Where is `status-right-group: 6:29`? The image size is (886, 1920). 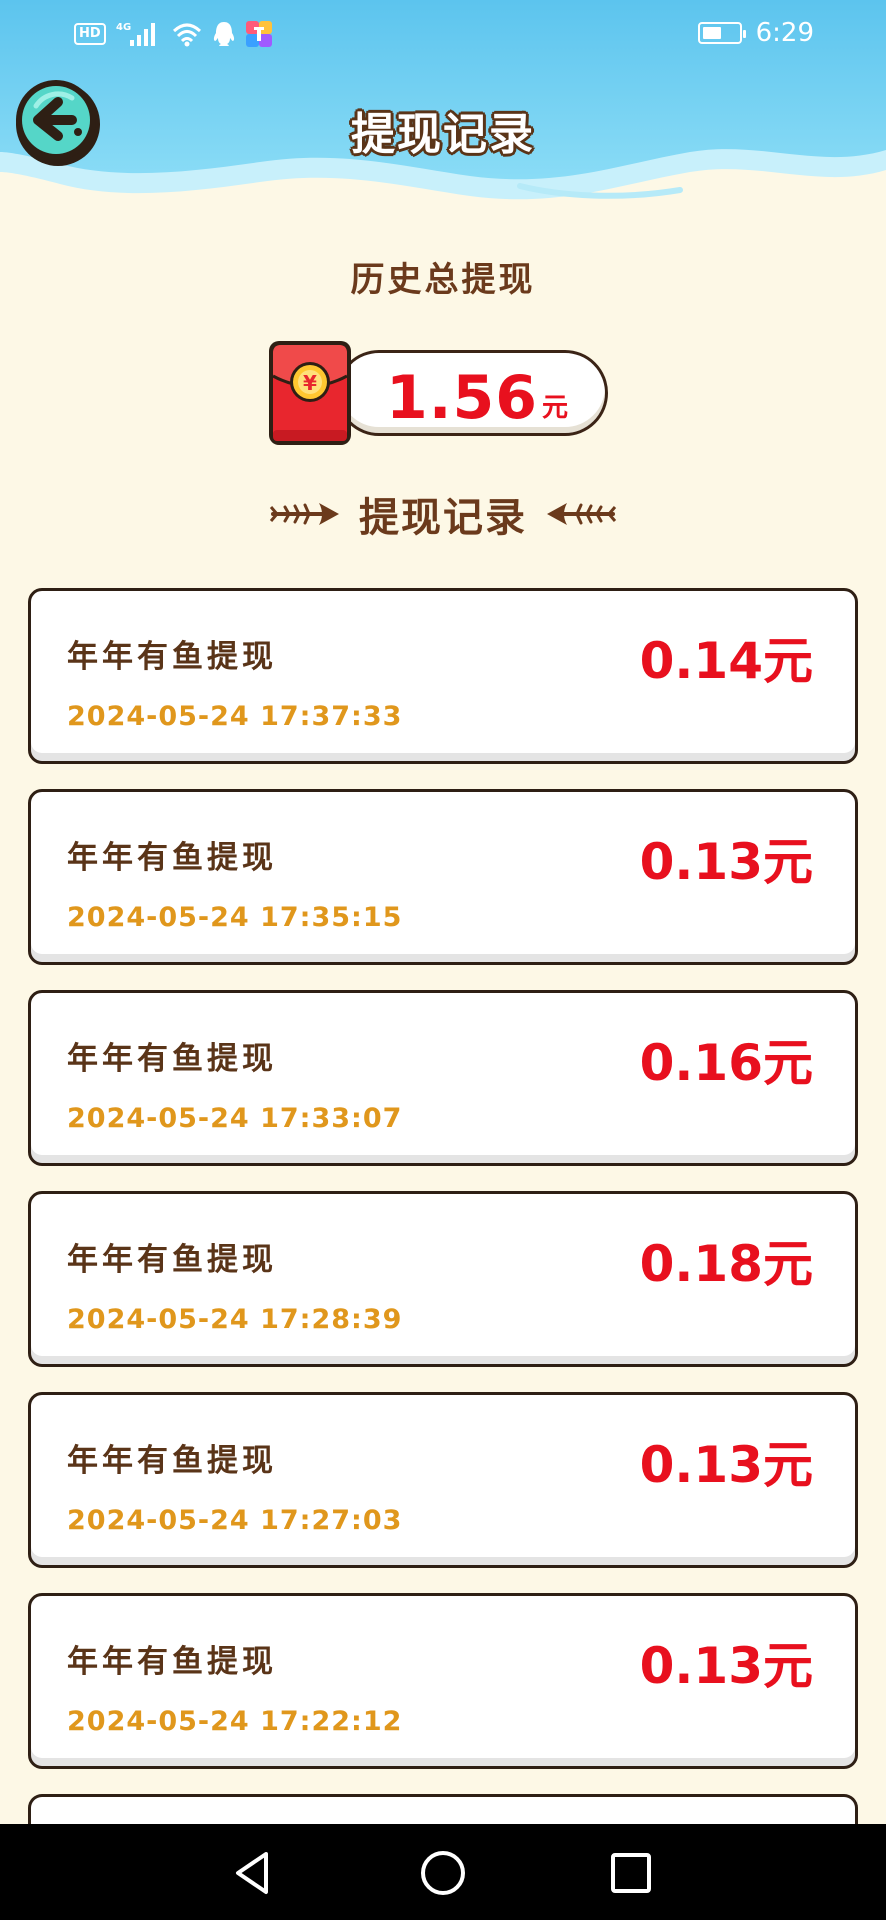
status-right-group: 6:29 is located at coordinates (755, 33).